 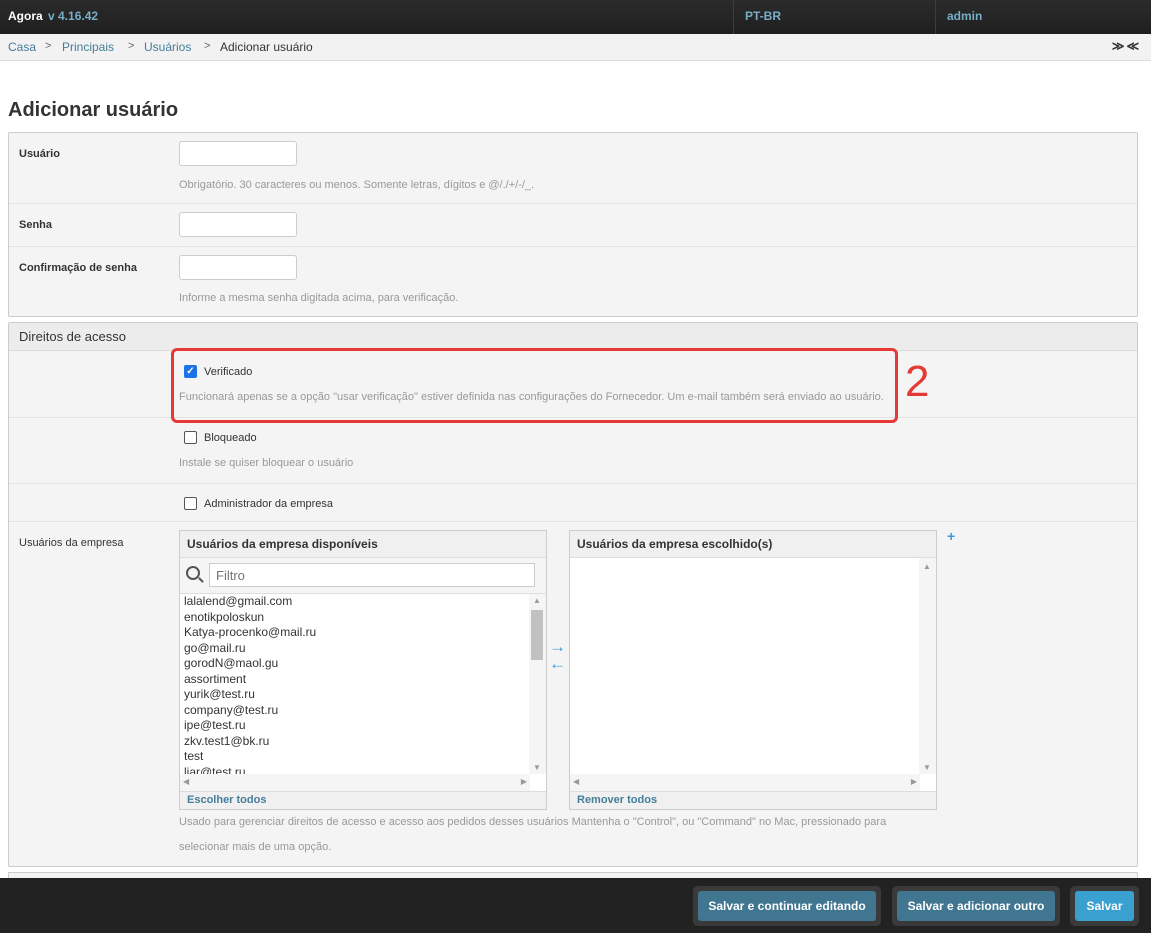 What do you see at coordinates (238, 224) in the screenshot?
I see `password-input` at bounding box center [238, 224].